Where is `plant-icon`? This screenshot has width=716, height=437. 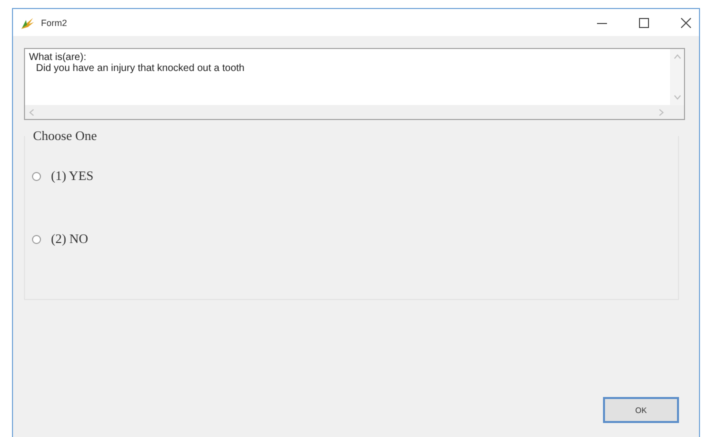
plant-icon is located at coordinates (27, 23).